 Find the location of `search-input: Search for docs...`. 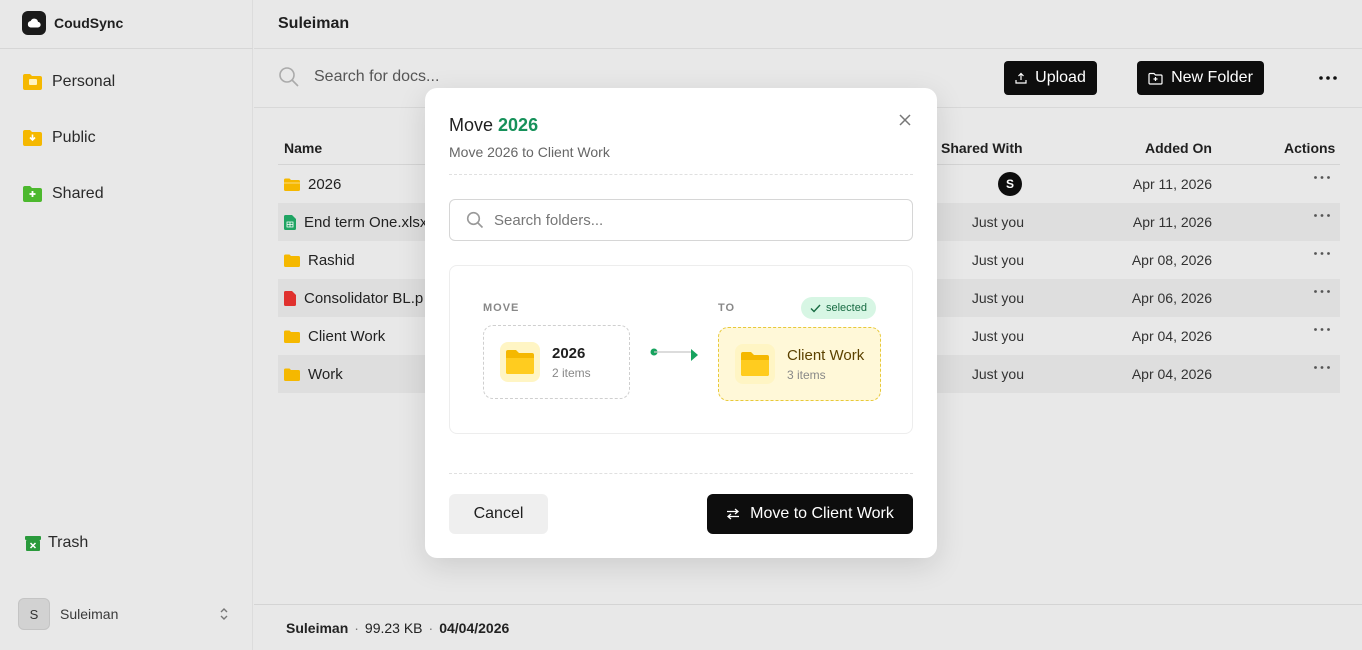

search-input: Search for docs... is located at coordinates (376, 77).